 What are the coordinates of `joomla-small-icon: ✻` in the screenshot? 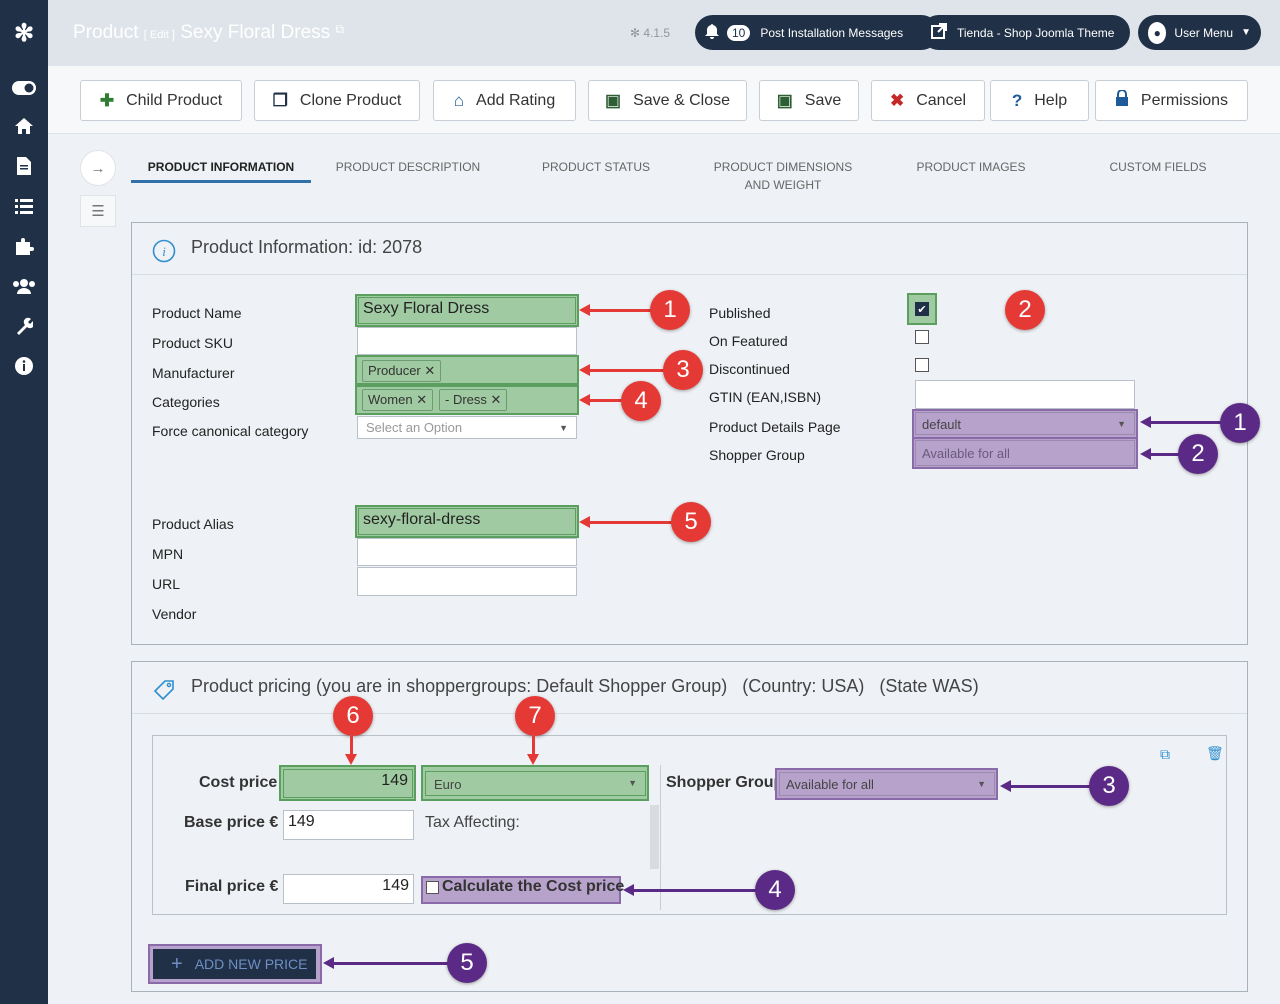 It's located at (635, 33).